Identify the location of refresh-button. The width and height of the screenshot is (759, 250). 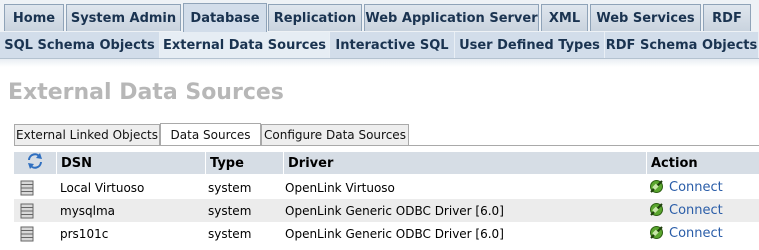
(35, 163).